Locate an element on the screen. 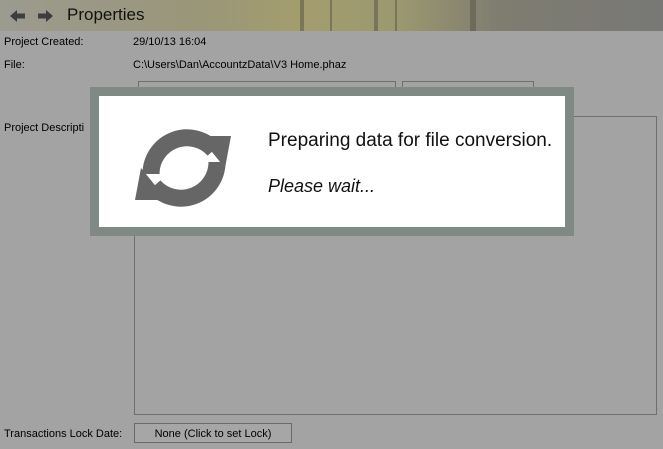 The height and width of the screenshot is (449, 663). project-created-value: 29/10/13 16:04 is located at coordinates (170, 42).